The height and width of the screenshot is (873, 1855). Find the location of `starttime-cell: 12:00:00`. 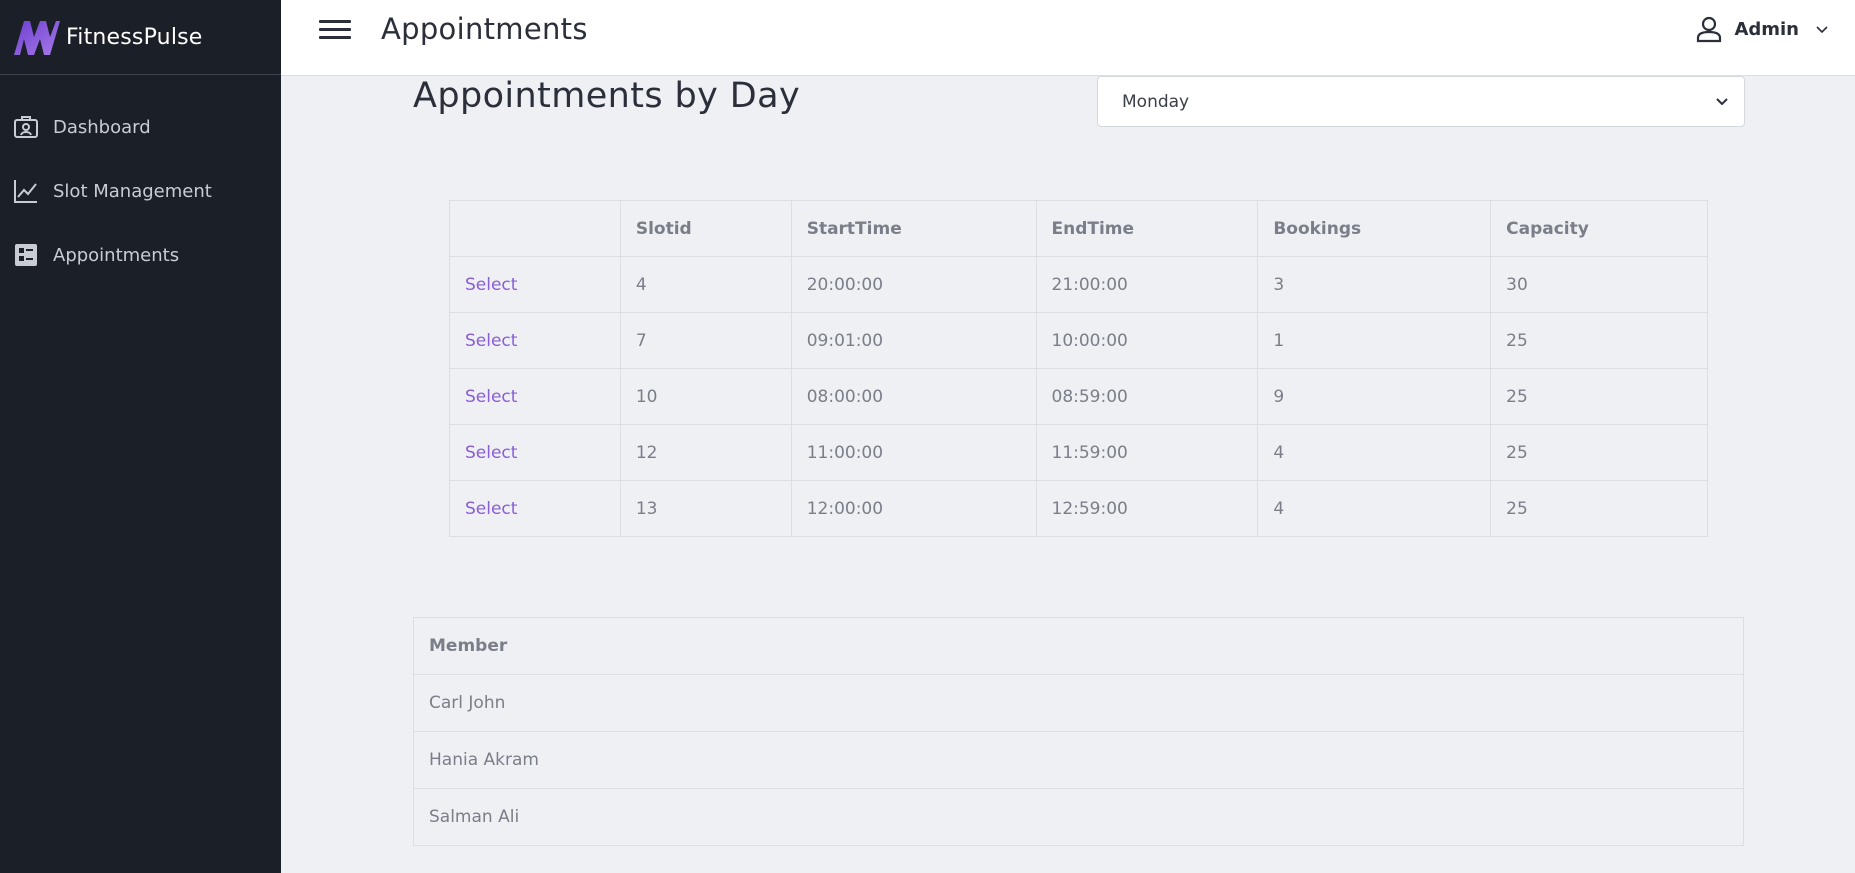

starttime-cell: 12:00:00 is located at coordinates (913, 508).